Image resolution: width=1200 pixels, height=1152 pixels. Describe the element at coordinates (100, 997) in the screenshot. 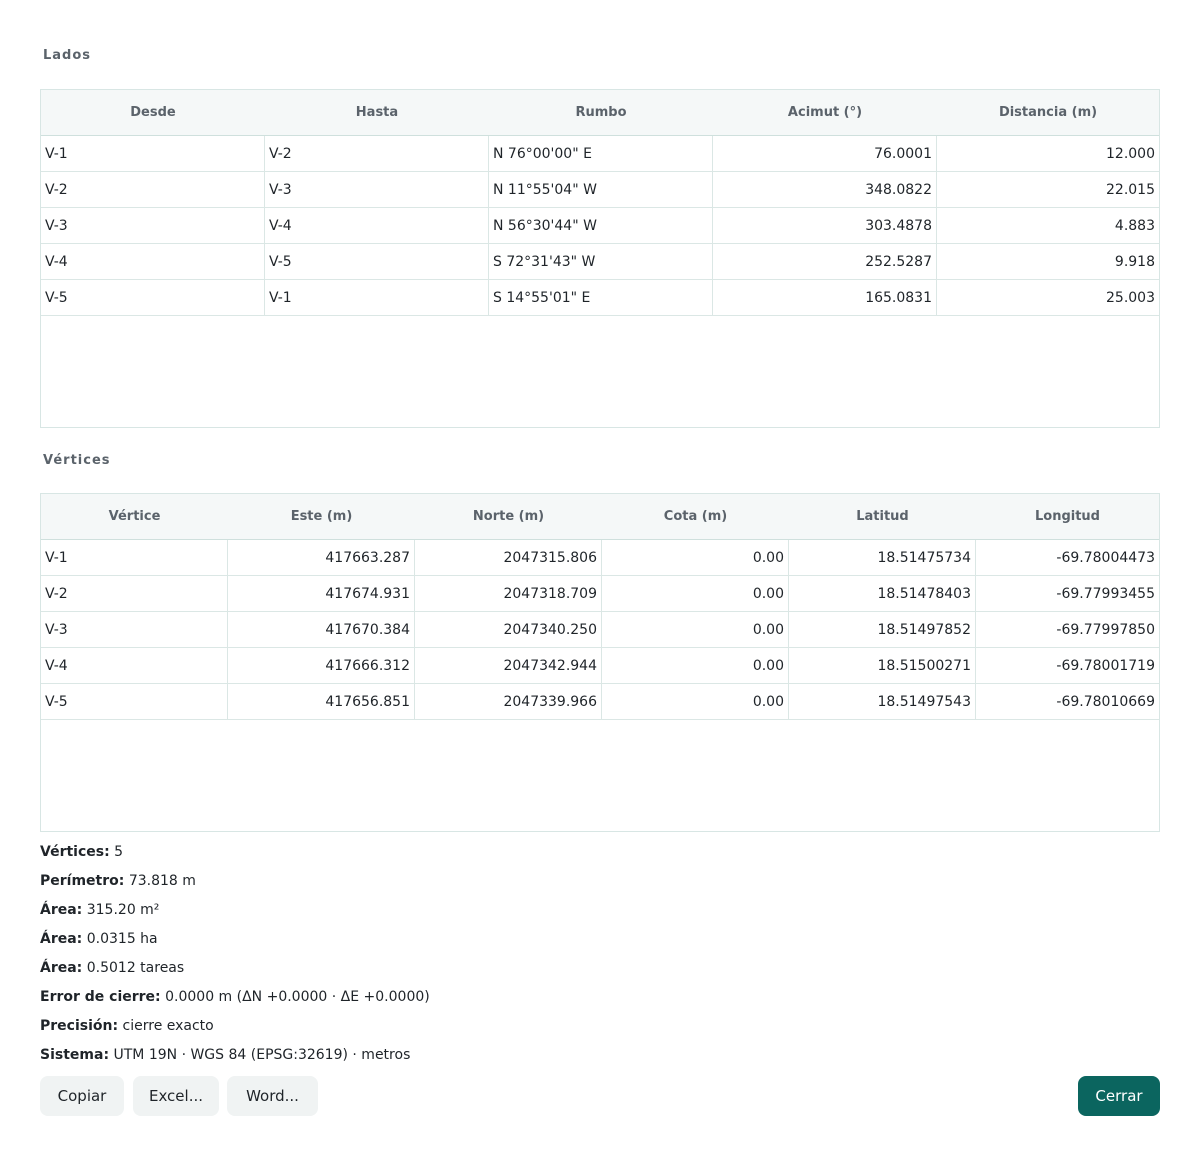

I see `summary-label: Error de cierre:` at that location.